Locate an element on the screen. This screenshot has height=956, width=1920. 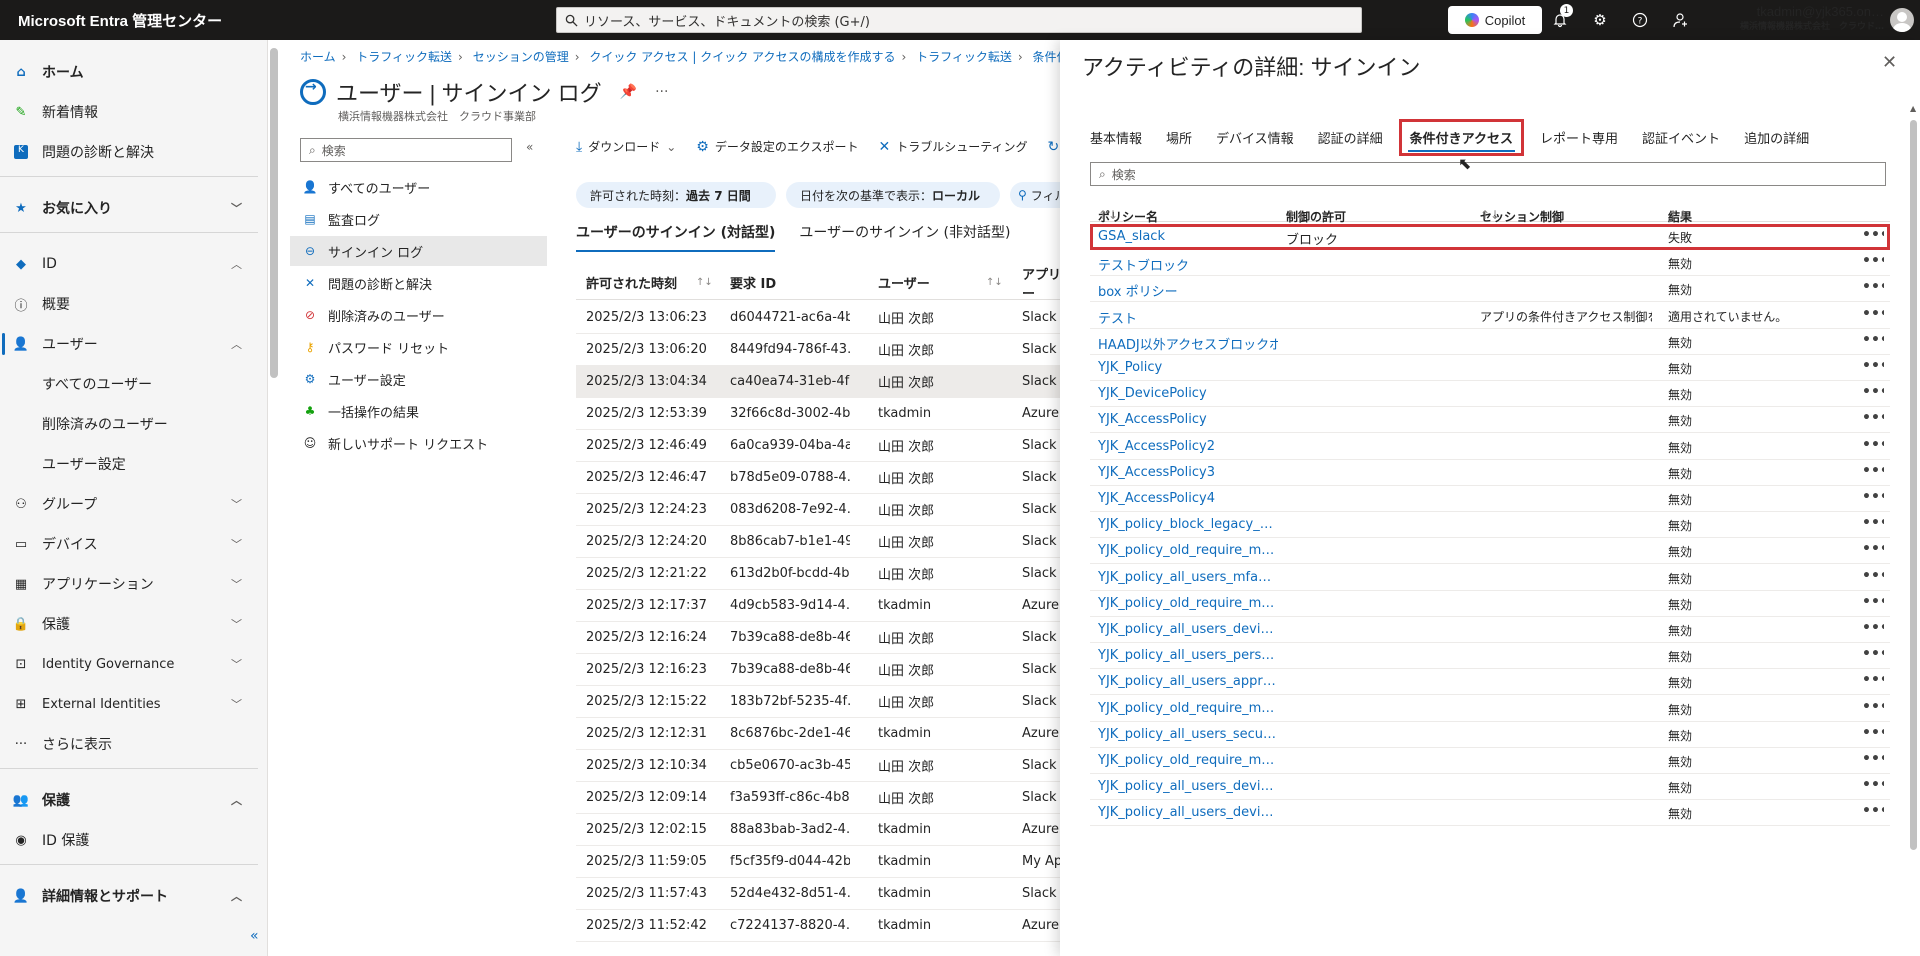
nav-users: 👤 ユーザー ︿ is located at coordinates (129, 344).